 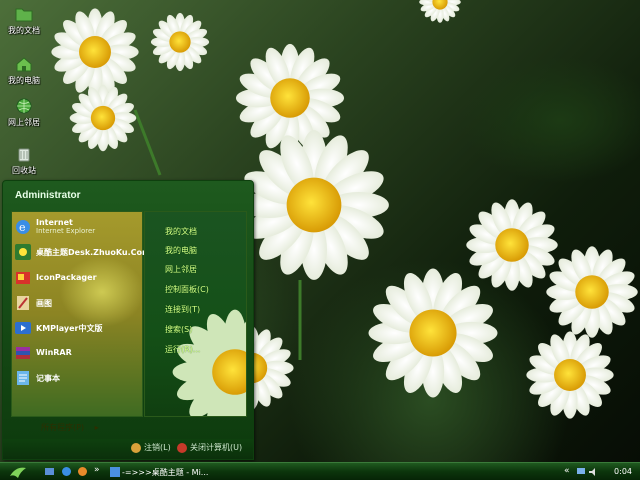 I want to click on program-name: 画图, so click(x=44, y=303).